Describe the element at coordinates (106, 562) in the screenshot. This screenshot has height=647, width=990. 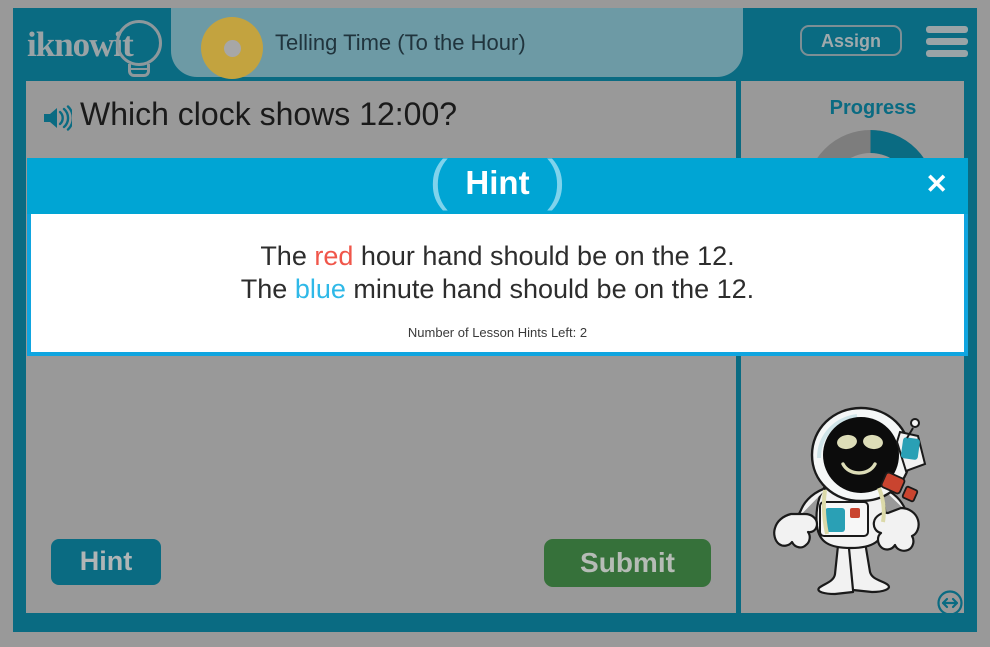
I see `hint-button: Hint` at that location.